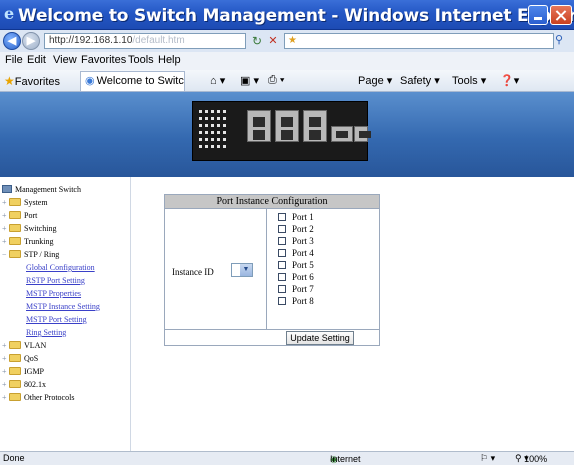 The height and width of the screenshot is (465, 574). Describe the element at coordinates (303, 253) in the screenshot. I see `port-label: Port 4` at that location.